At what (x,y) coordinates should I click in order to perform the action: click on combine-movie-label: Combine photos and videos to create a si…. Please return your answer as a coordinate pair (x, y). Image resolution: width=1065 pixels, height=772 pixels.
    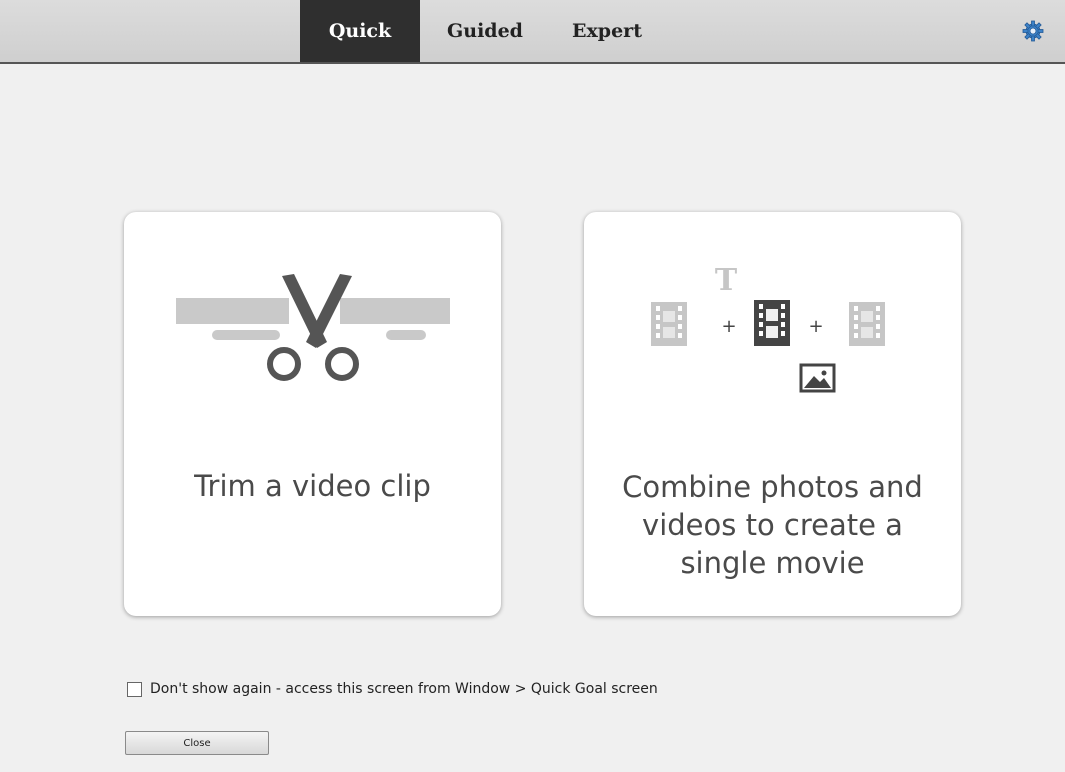
    Looking at the image, I should click on (772, 525).